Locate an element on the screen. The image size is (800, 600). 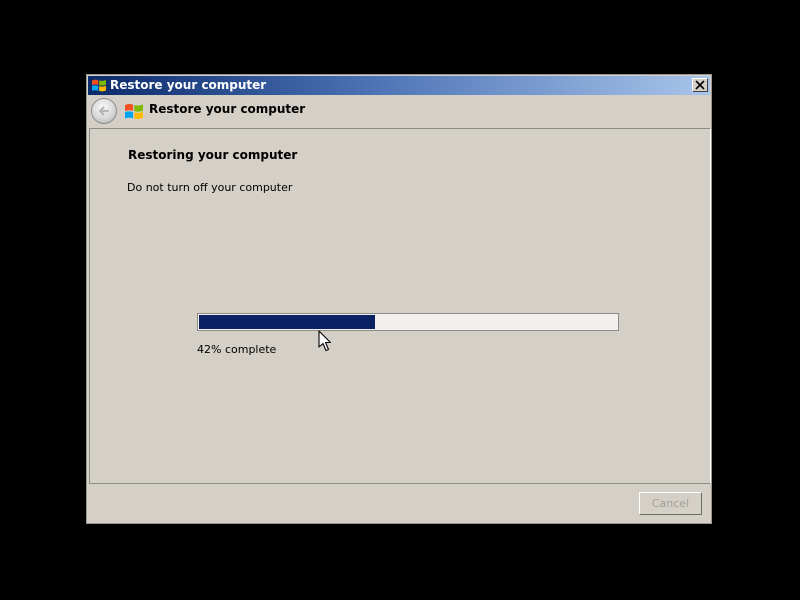
window-title: Restore your computer is located at coordinates (188, 85).